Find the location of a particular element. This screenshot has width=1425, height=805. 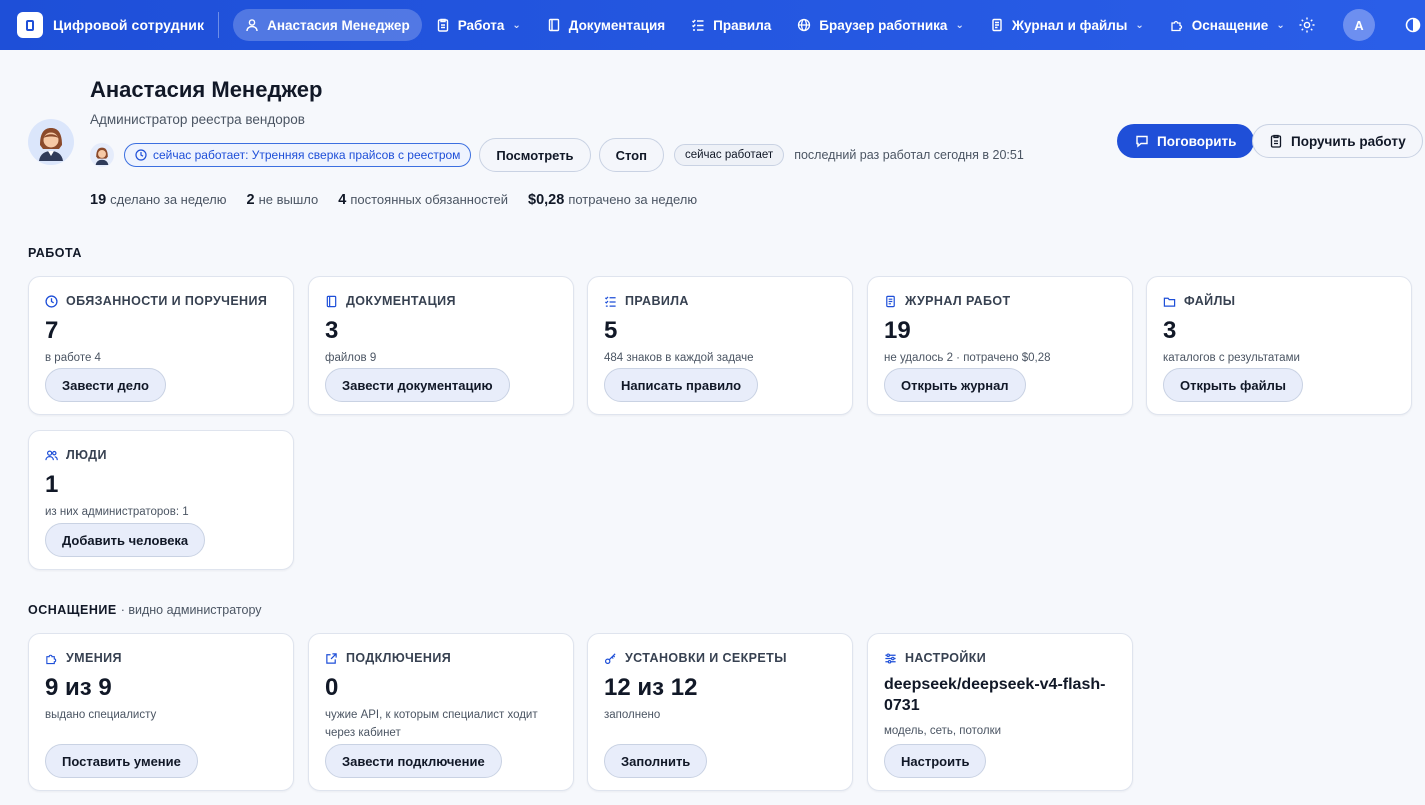

nav-item-label: Работа is located at coordinates (481, 25).